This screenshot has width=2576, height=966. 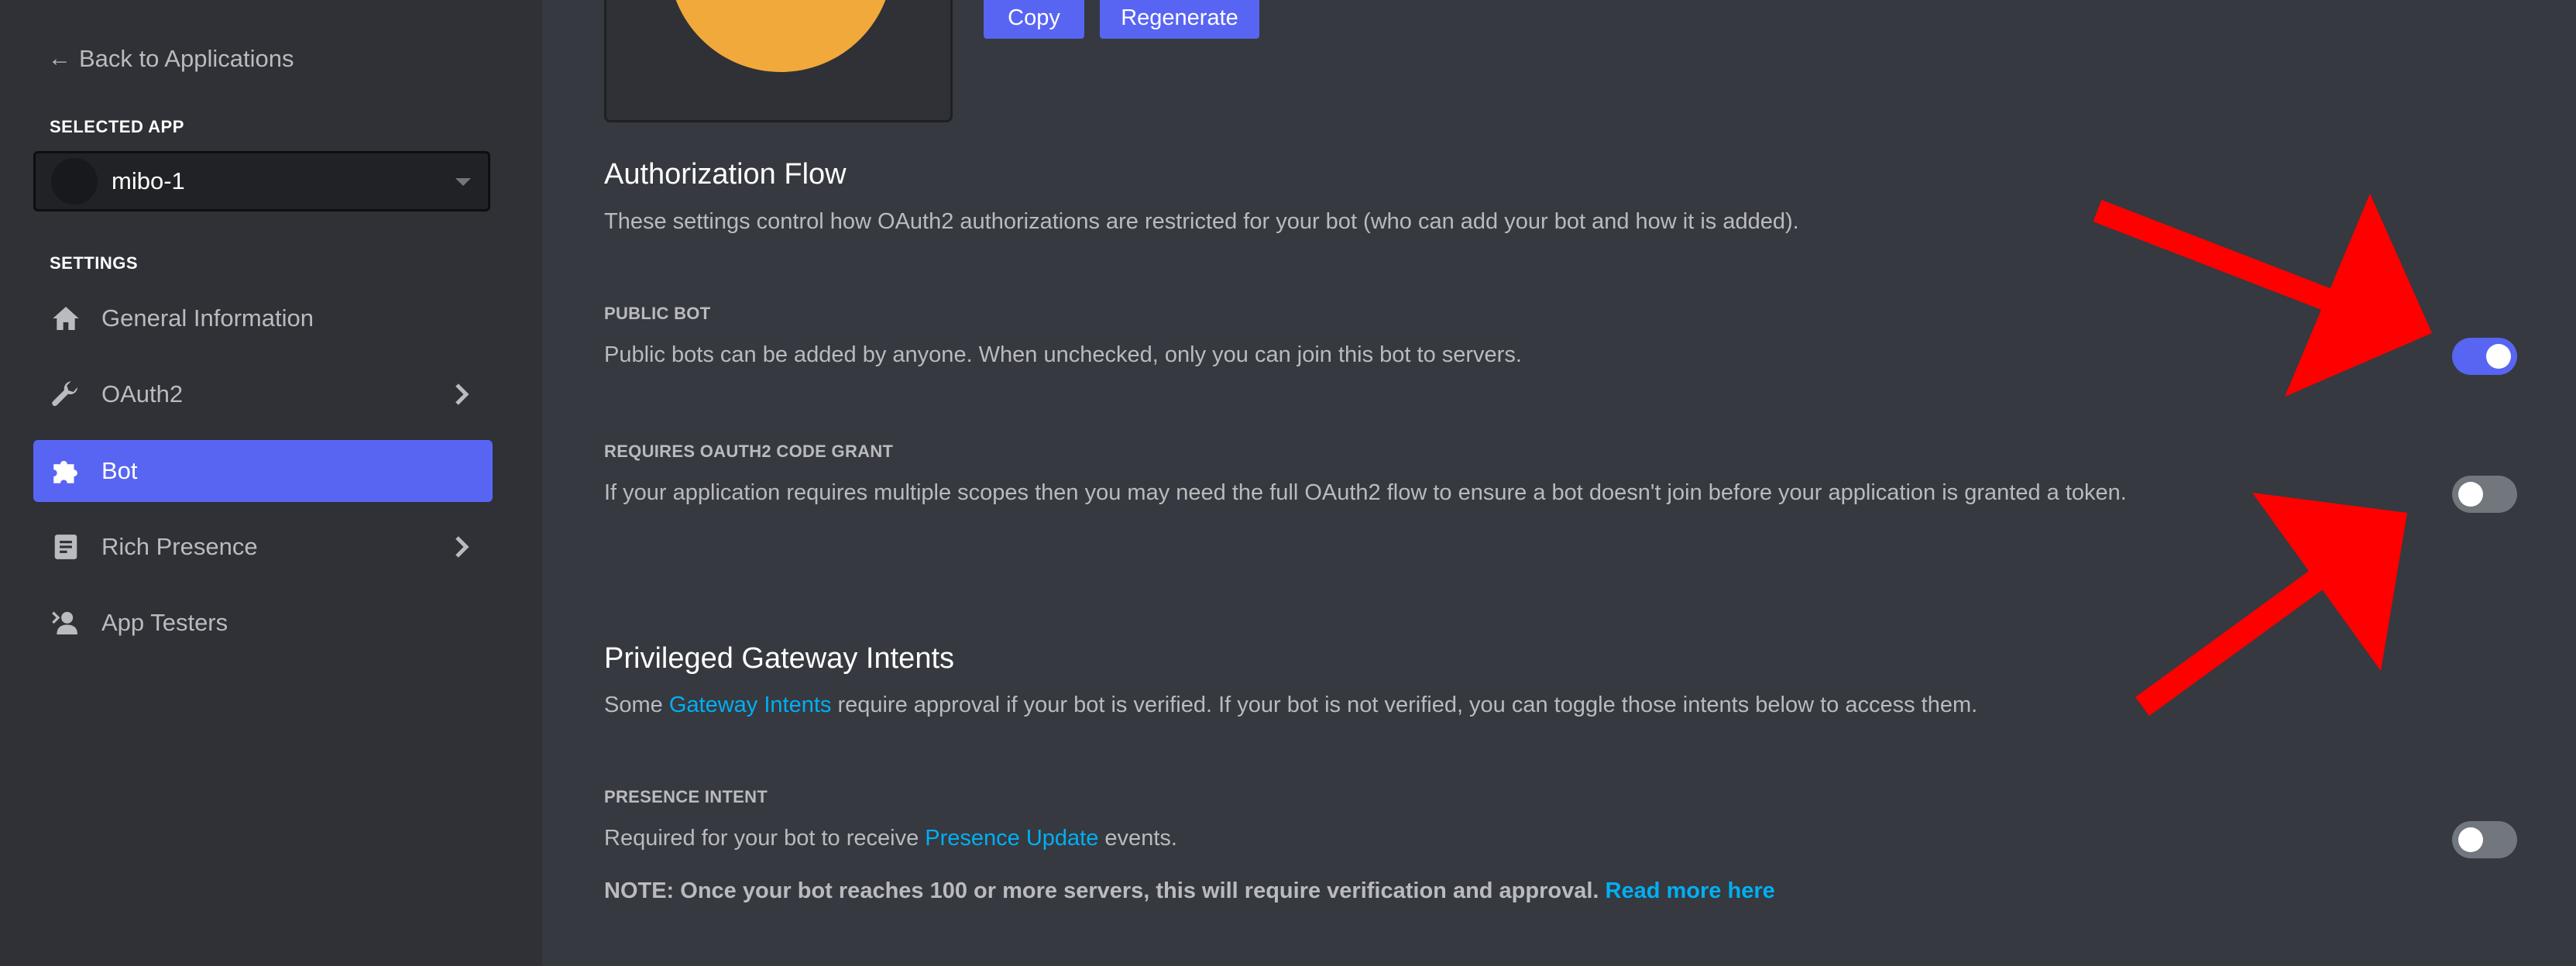 I want to click on back-to-applications-link: ← Back to Applications, so click(x=171, y=59).